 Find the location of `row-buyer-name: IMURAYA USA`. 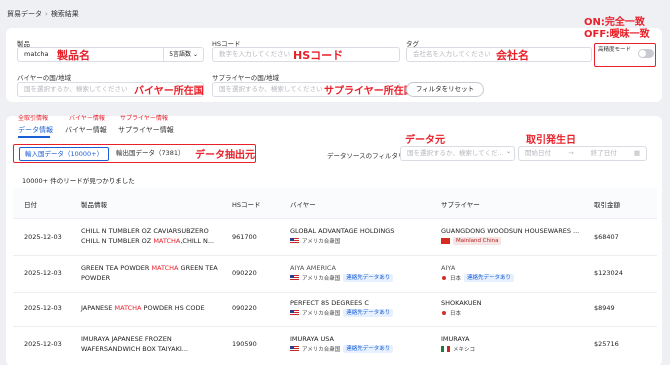

row-buyer-name: IMURAYA USA is located at coordinates (312, 339).